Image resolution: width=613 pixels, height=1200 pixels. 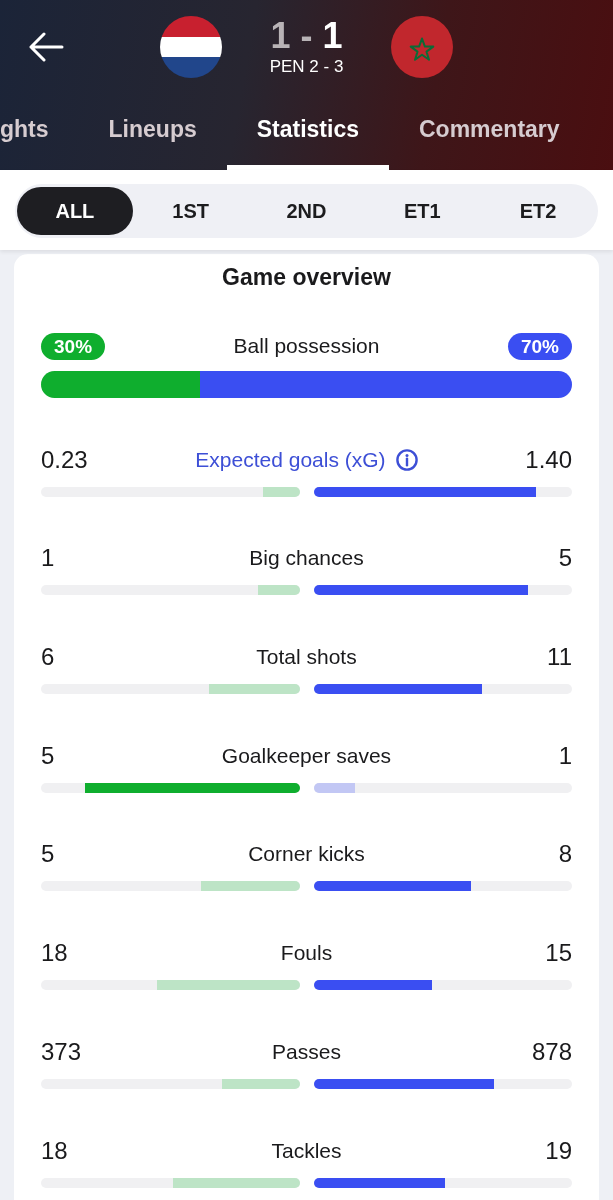 I want to click on period-tab: 1ST, so click(x=190, y=211).